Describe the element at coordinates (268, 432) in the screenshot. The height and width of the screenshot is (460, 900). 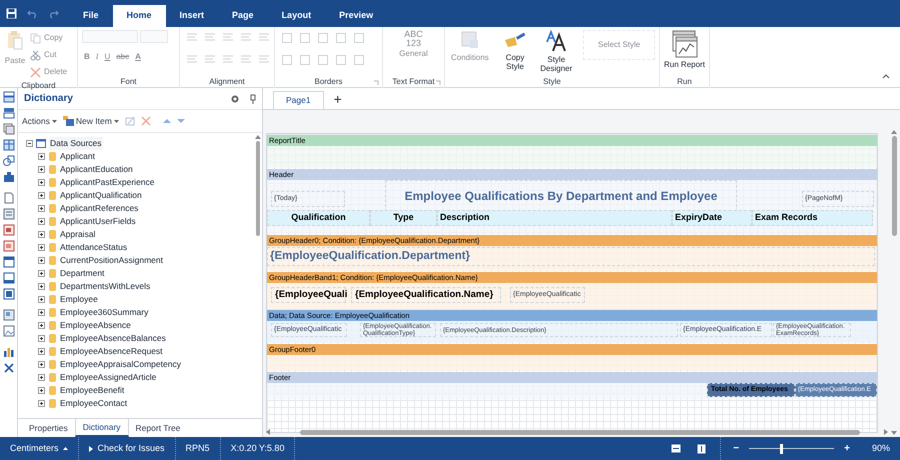
I see `scroll-left-icon` at that location.